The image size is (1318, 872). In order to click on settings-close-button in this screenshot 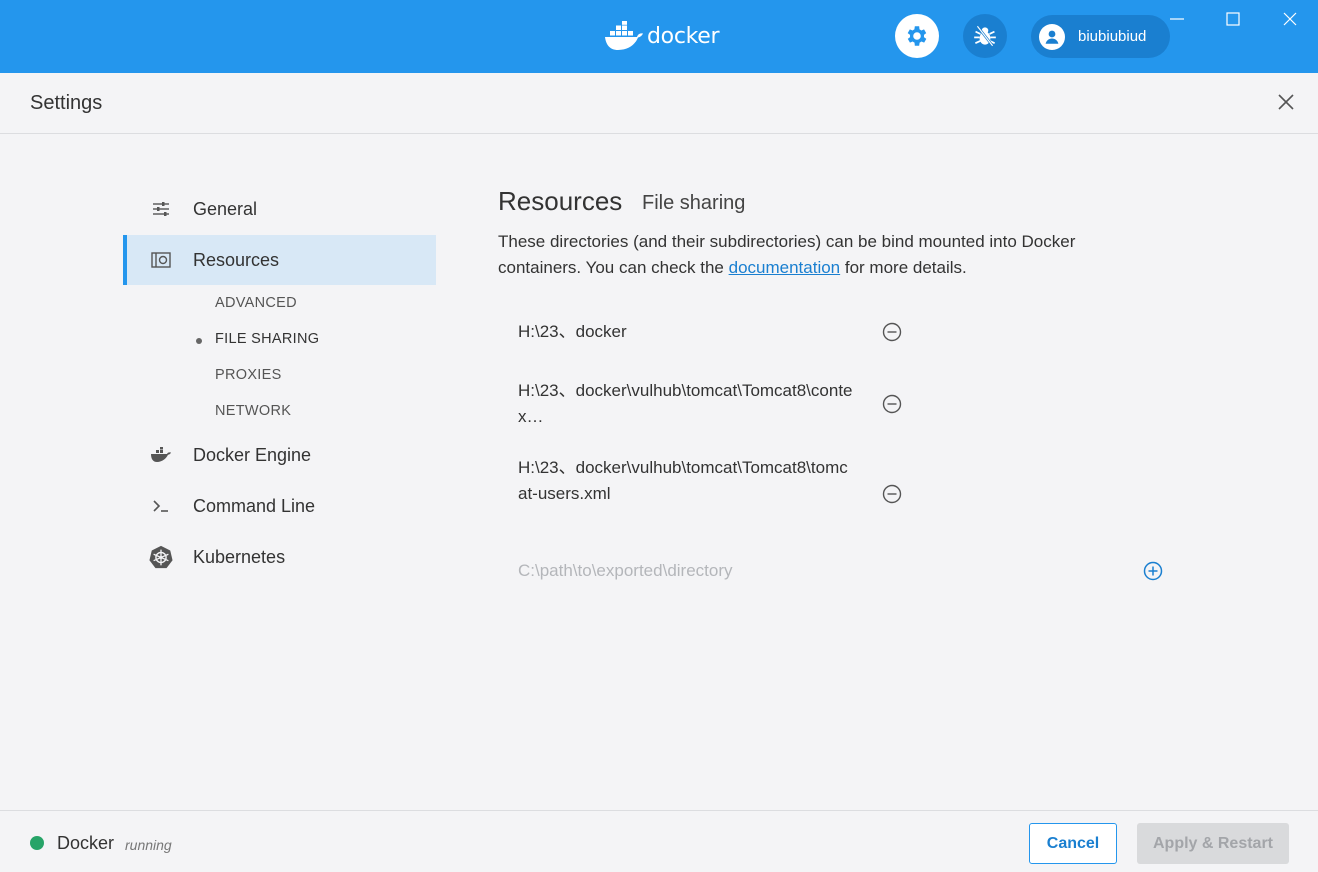, I will do `click(1286, 102)`.